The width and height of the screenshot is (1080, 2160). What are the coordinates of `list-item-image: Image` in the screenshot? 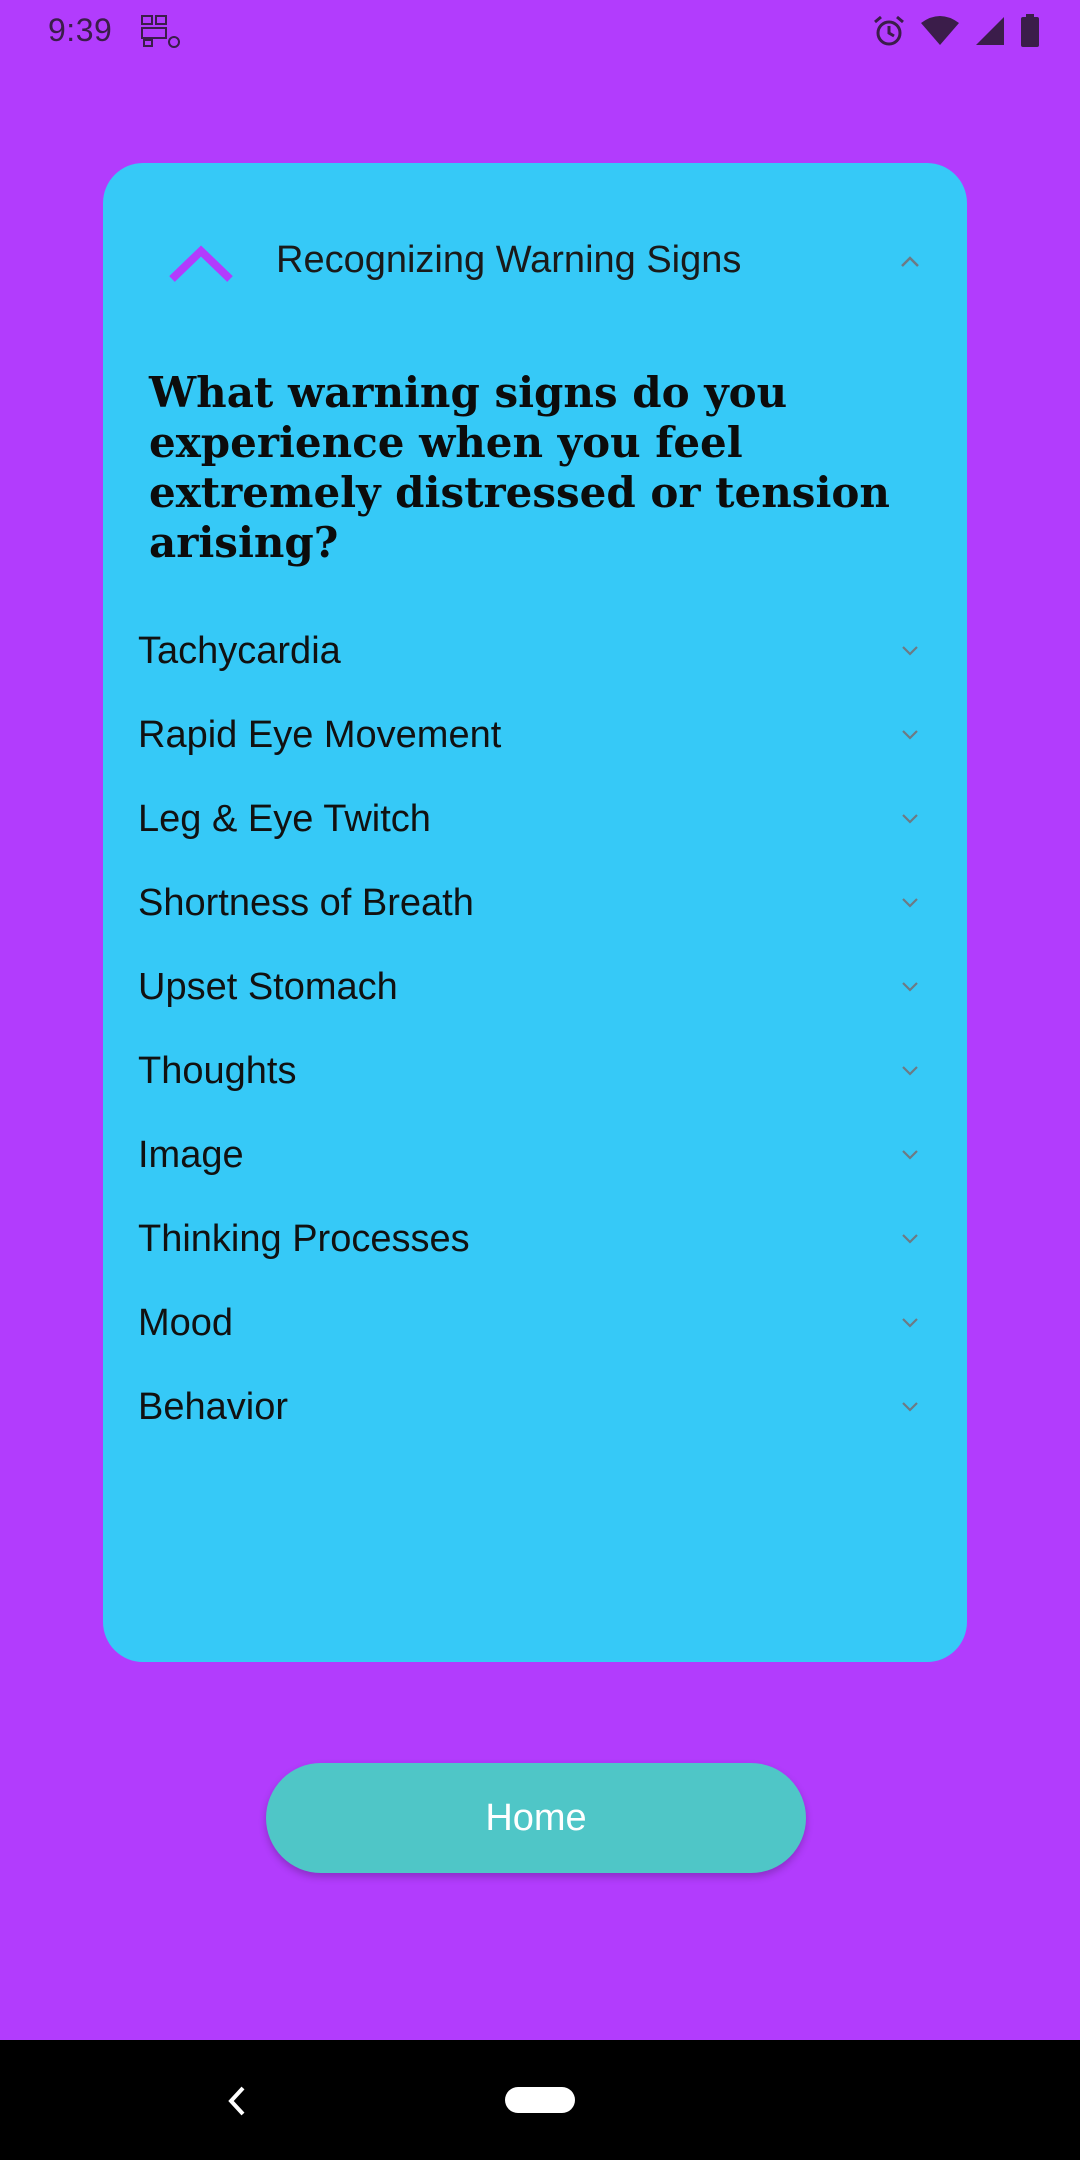 It's located at (535, 1154).